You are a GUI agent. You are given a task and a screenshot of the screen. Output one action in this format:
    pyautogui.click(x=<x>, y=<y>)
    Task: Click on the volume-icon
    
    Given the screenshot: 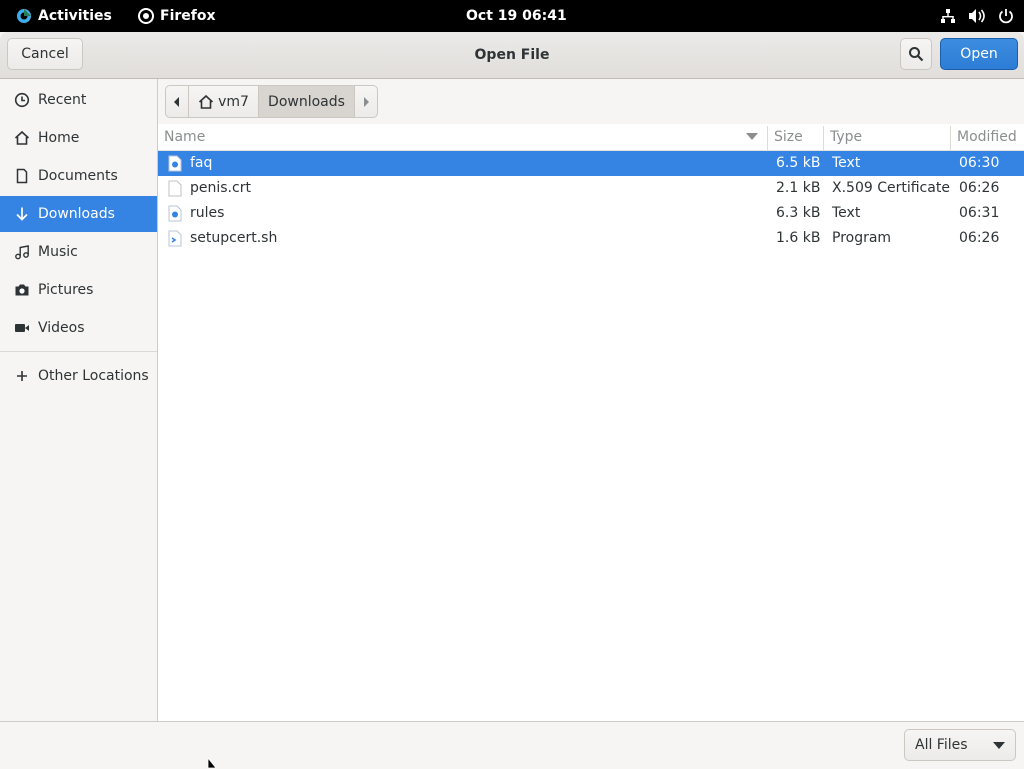 What is the action you would take?
    pyautogui.click(x=977, y=16)
    